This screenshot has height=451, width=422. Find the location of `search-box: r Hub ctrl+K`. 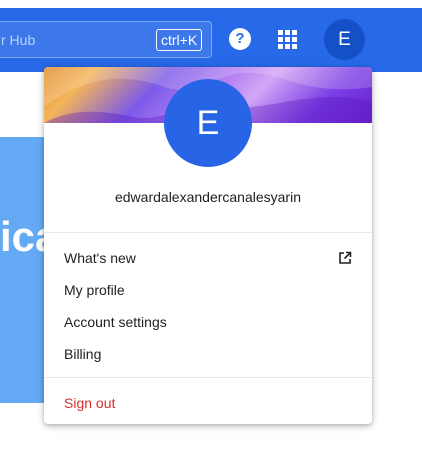

search-box: r Hub ctrl+K is located at coordinates (106, 39).